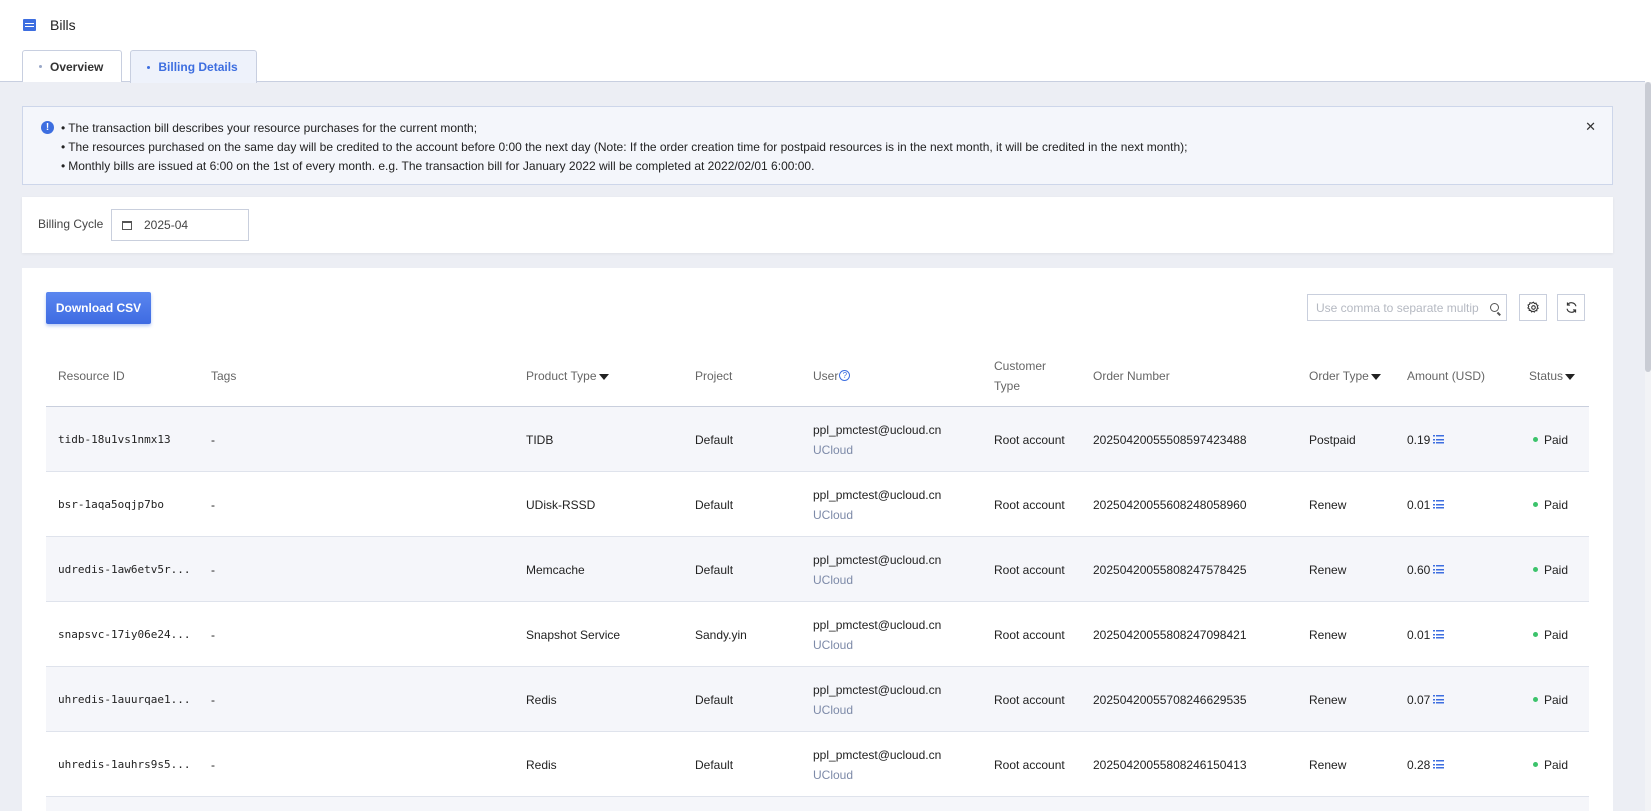 Image resolution: width=1651 pixels, height=811 pixels. What do you see at coordinates (1419, 699) in the screenshot?
I see `amount-value: 0.07` at bounding box center [1419, 699].